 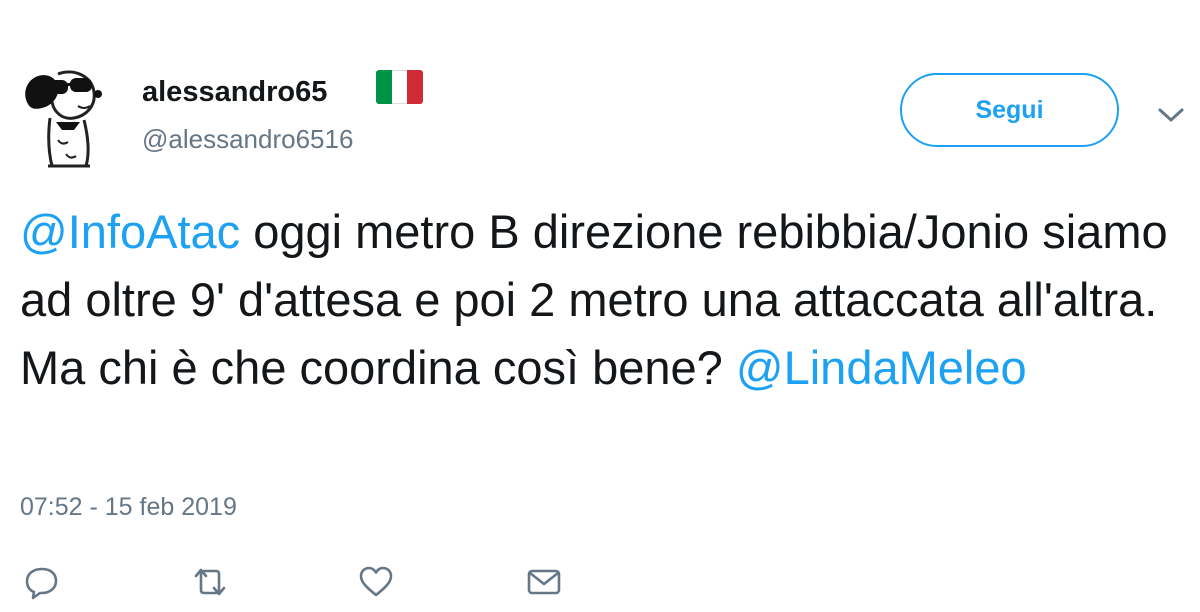 I want to click on direct-message-button, so click(x=544, y=582).